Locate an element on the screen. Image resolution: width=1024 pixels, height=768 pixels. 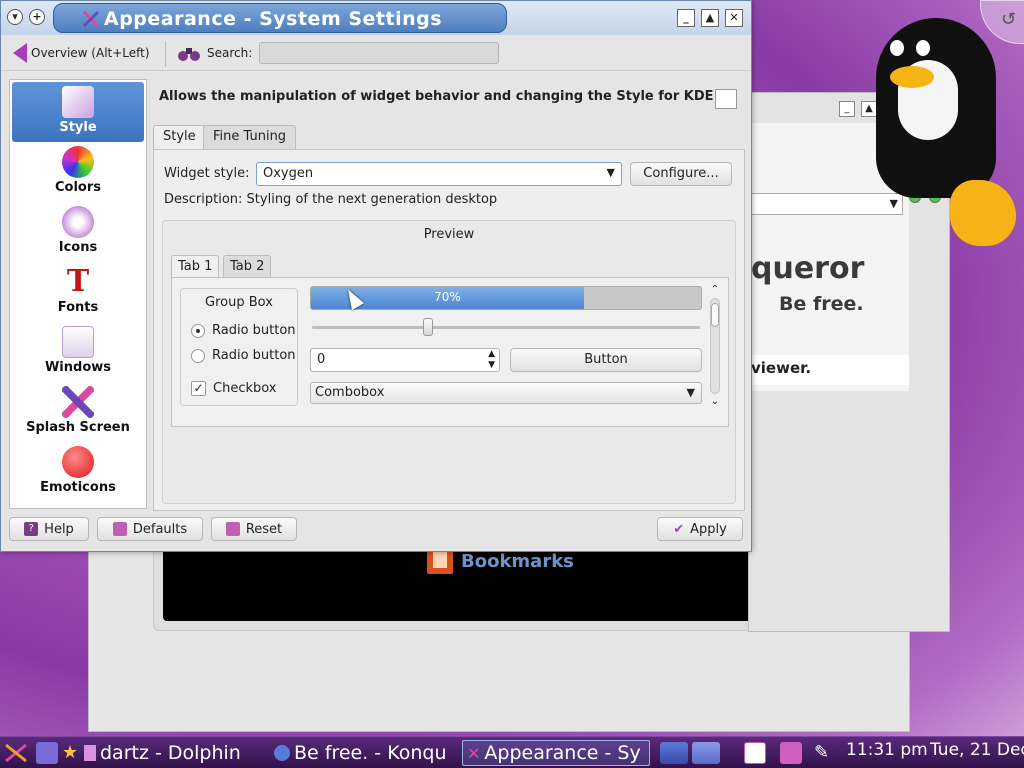
window-menu-icon: ▾ is located at coordinates (15, 17).